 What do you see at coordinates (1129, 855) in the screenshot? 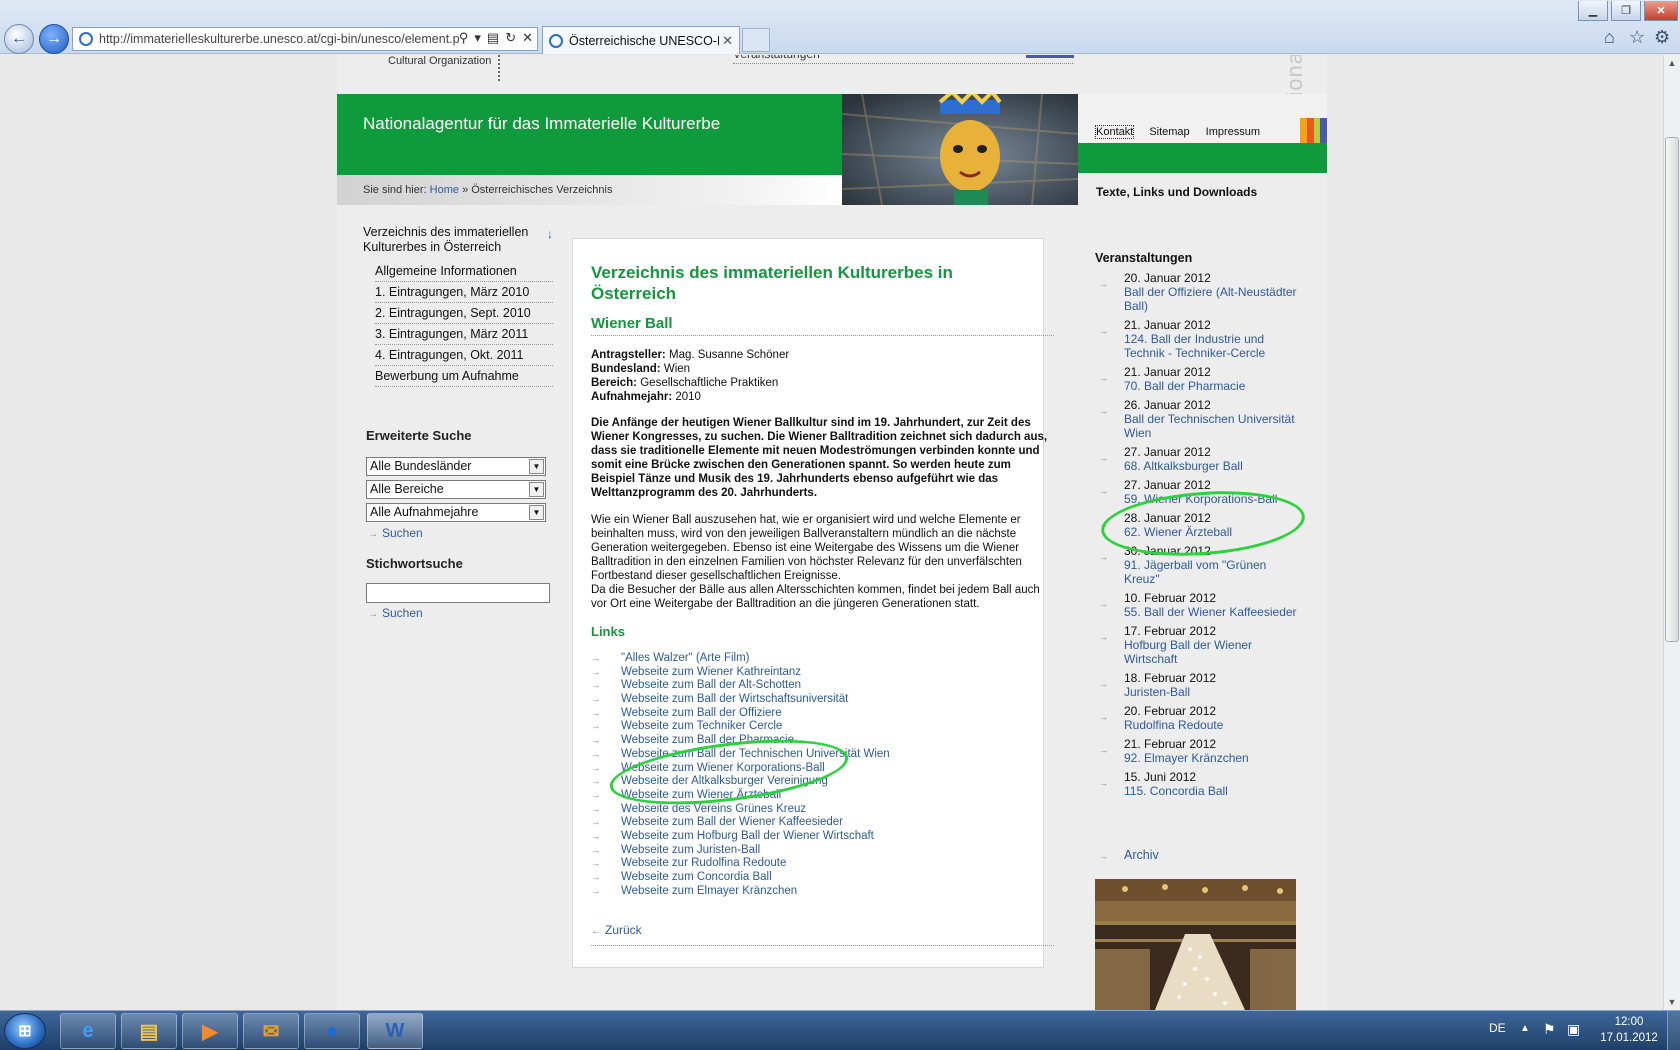
I see `archiv-link: → Archiv` at bounding box center [1129, 855].